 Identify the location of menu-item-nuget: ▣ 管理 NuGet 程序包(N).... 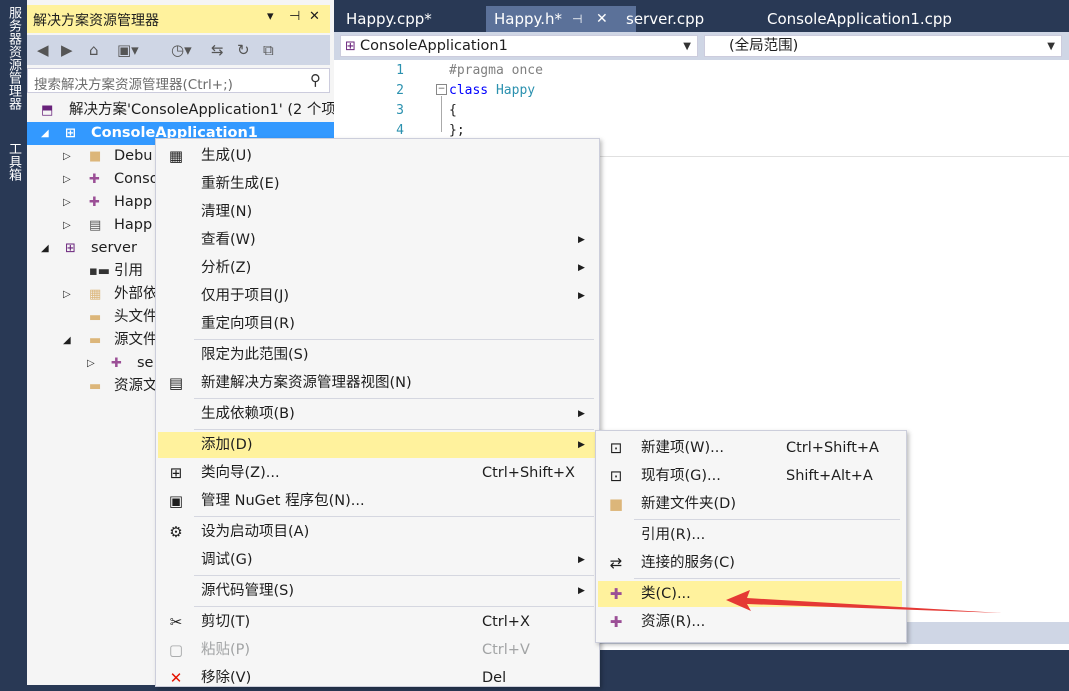
(376, 501).